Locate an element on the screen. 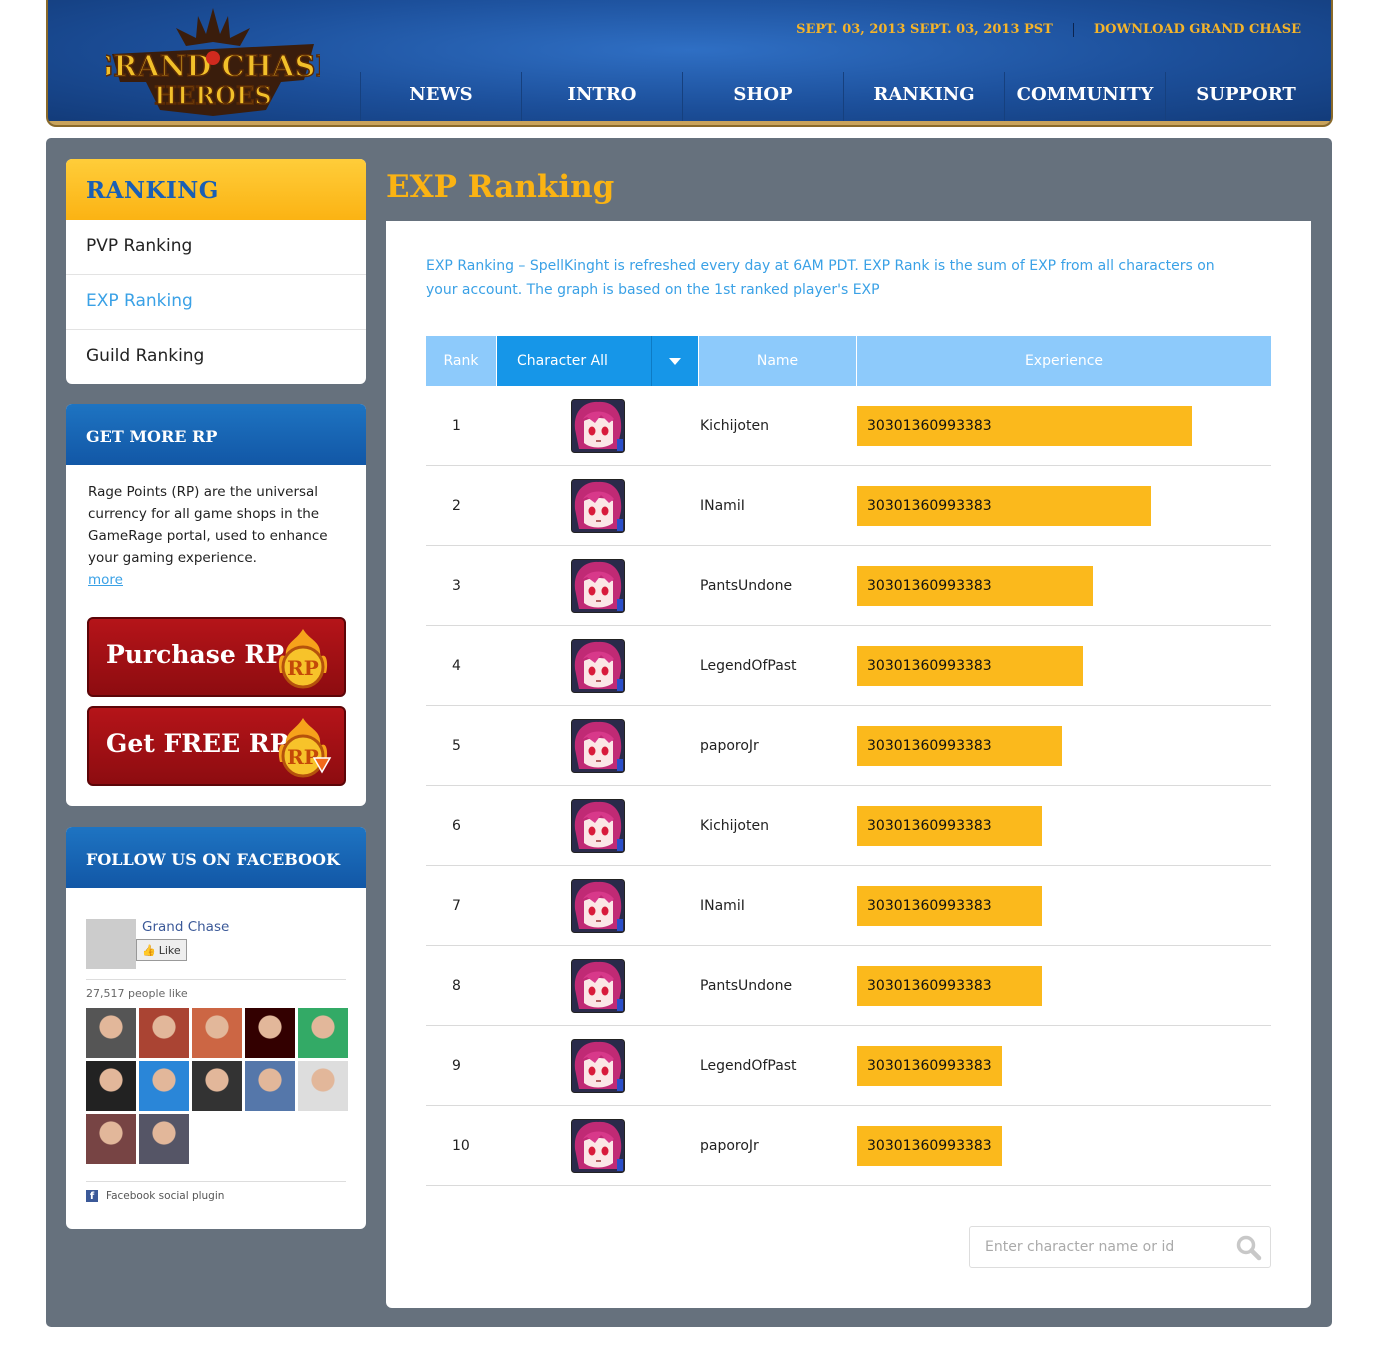 The width and height of the screenshot is (1380, 1369). rank-cell: 2 is located at coordinates (456, 505).